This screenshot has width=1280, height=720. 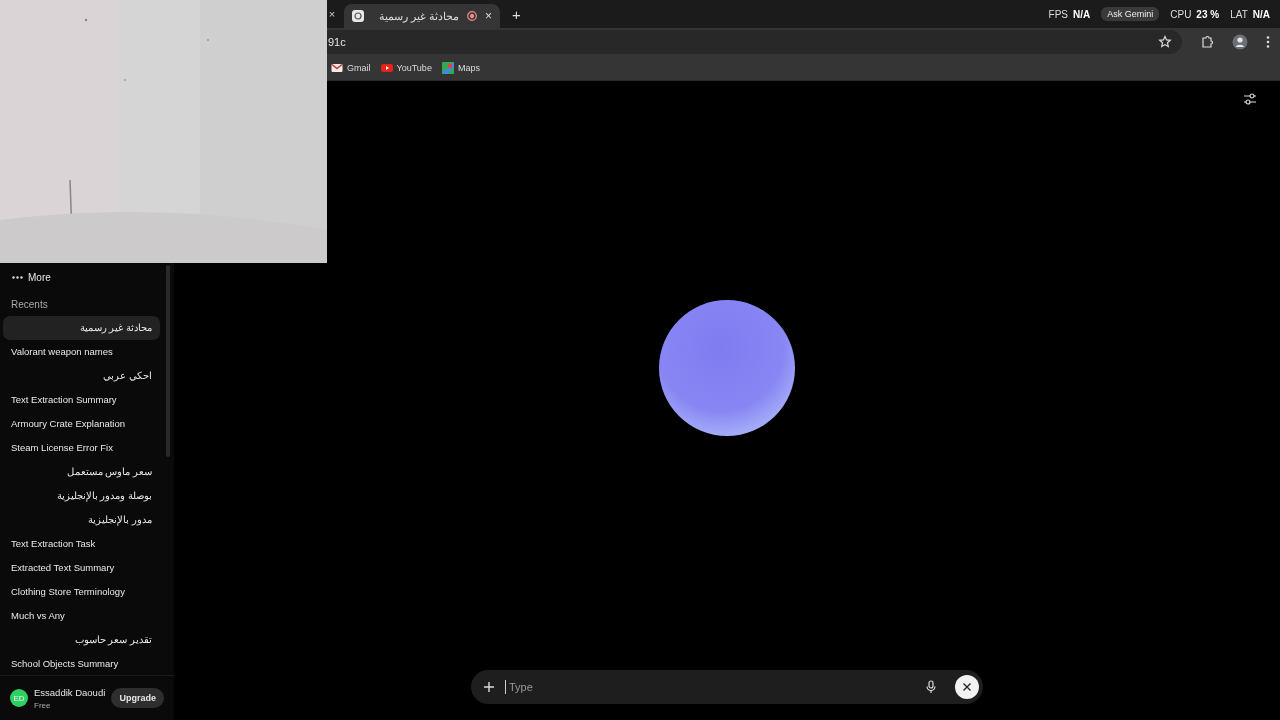 I want to click on chat-history-item: Extracted Text Summary, so click(x=81, y=568).